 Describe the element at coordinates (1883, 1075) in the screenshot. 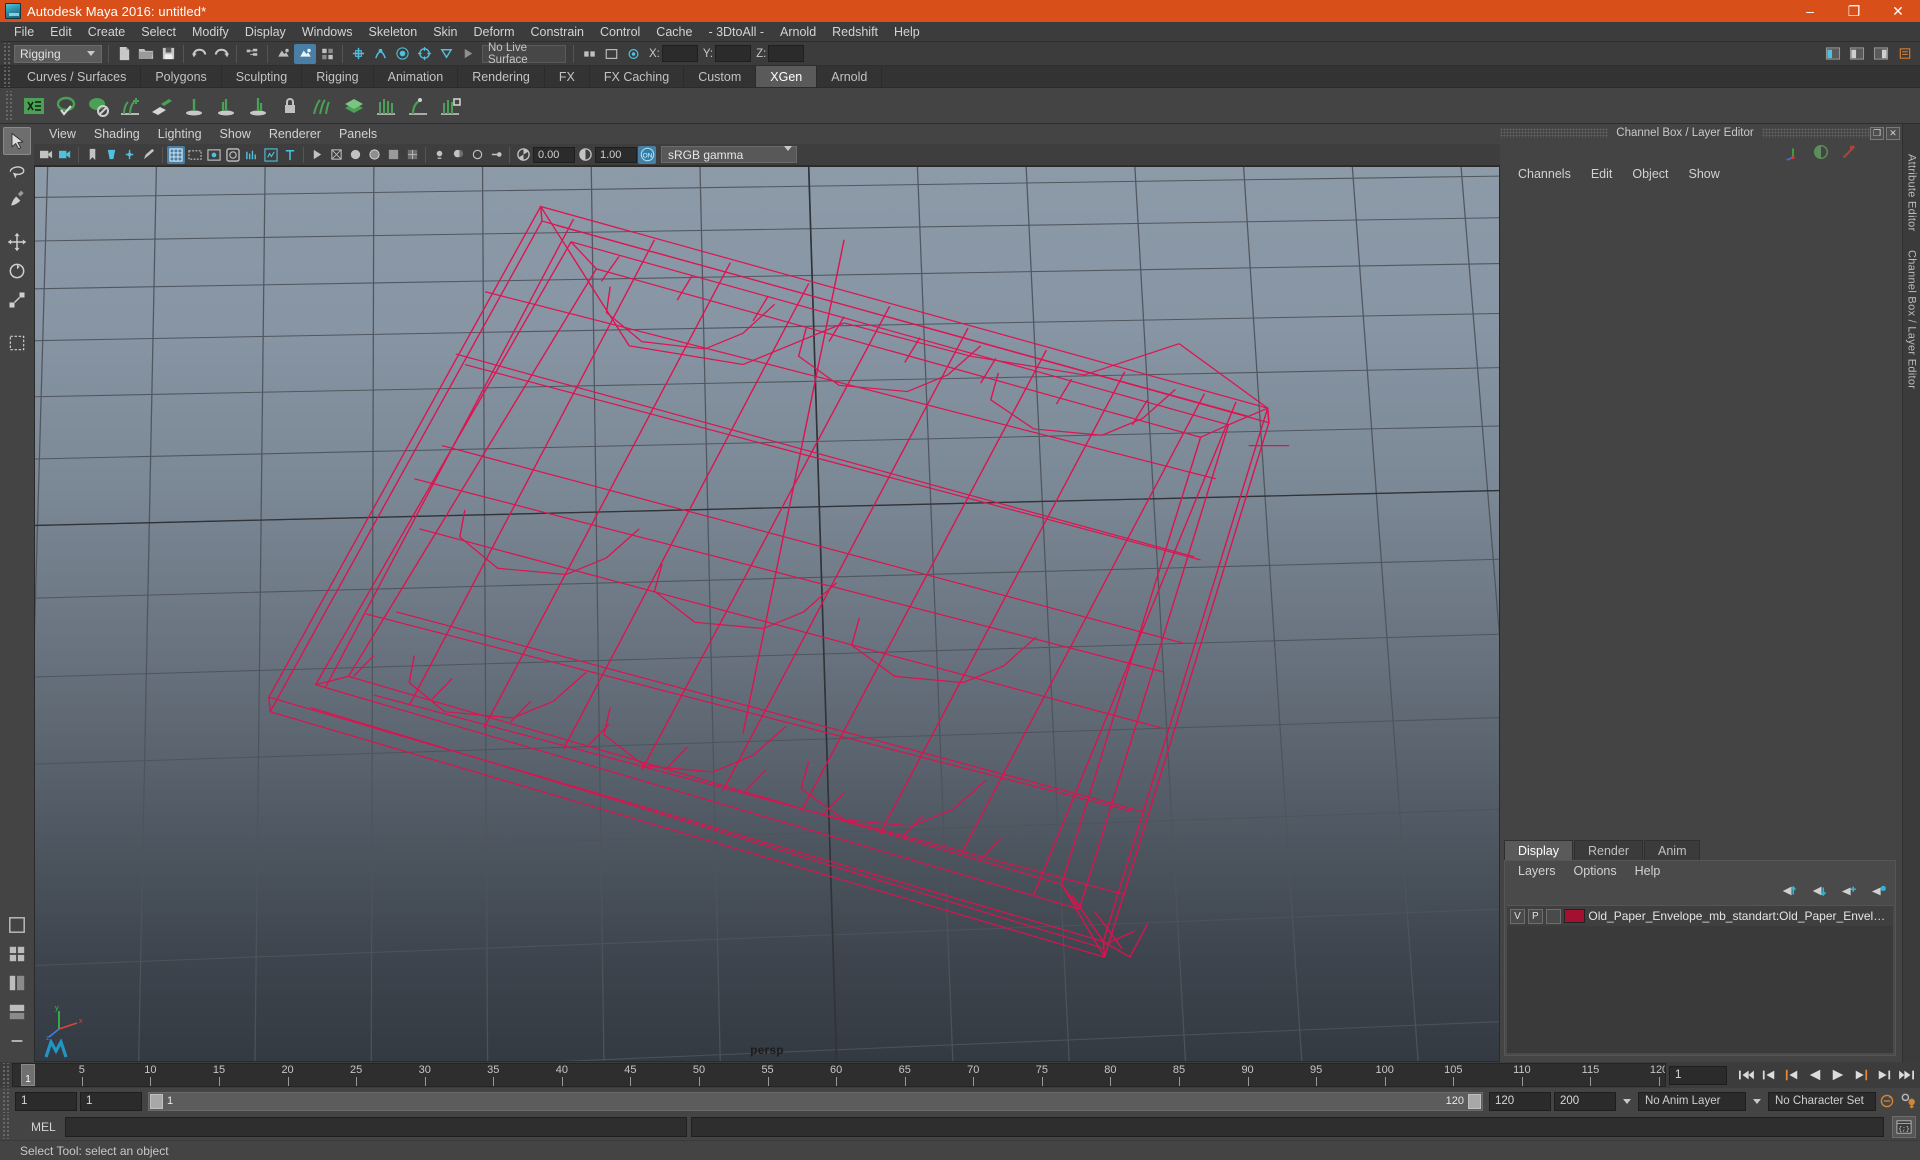

I see `step-forward-keyframe-button` at that location.